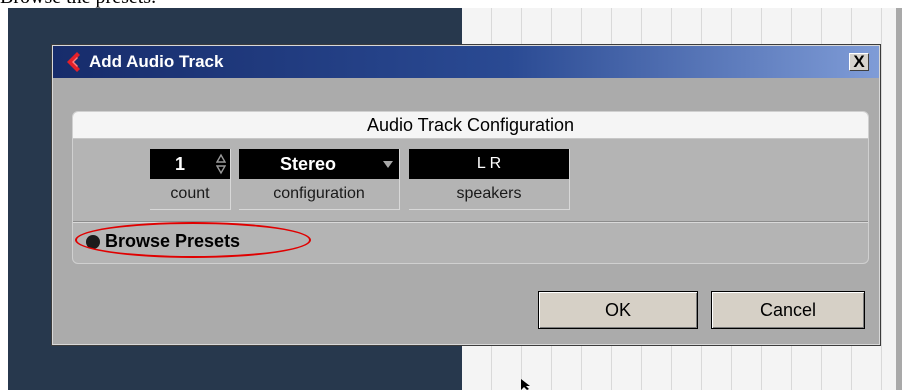  Describe the element at coordinates (618, 310) in the screenshot. I see `ok-button: OK` at that location.